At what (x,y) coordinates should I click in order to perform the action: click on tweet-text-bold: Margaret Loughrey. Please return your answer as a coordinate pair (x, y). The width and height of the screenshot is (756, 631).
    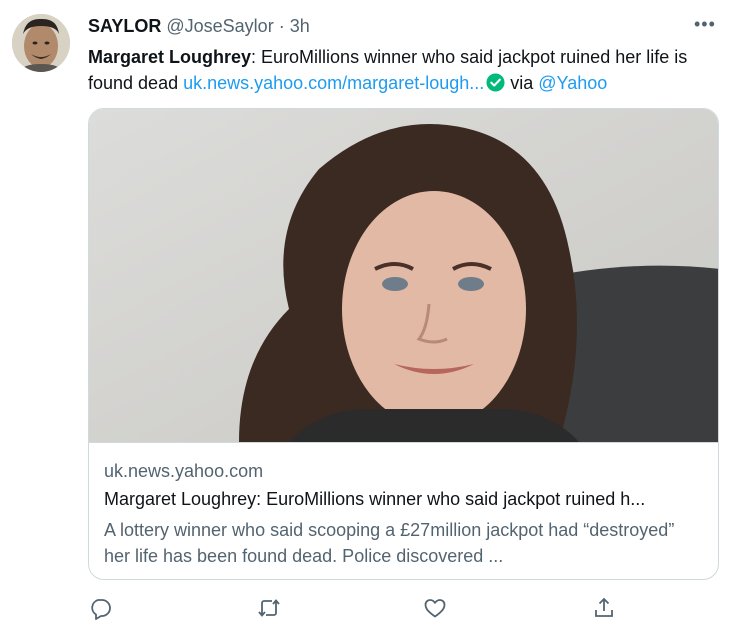
    Looking at the image, I should click on (170, 57).